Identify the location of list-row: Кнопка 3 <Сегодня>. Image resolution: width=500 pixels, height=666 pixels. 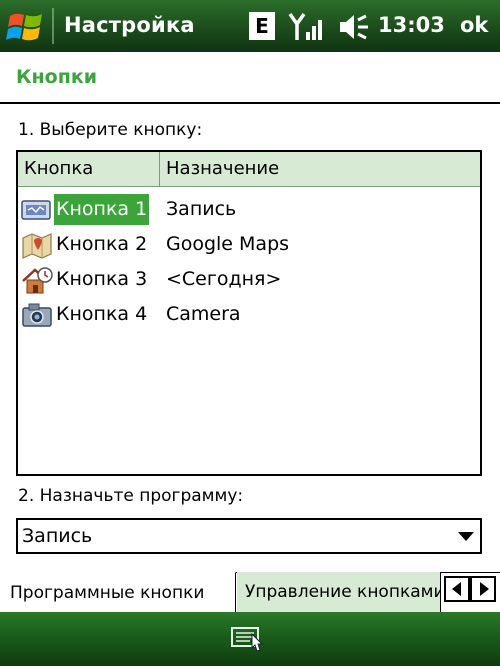
(249, 279).